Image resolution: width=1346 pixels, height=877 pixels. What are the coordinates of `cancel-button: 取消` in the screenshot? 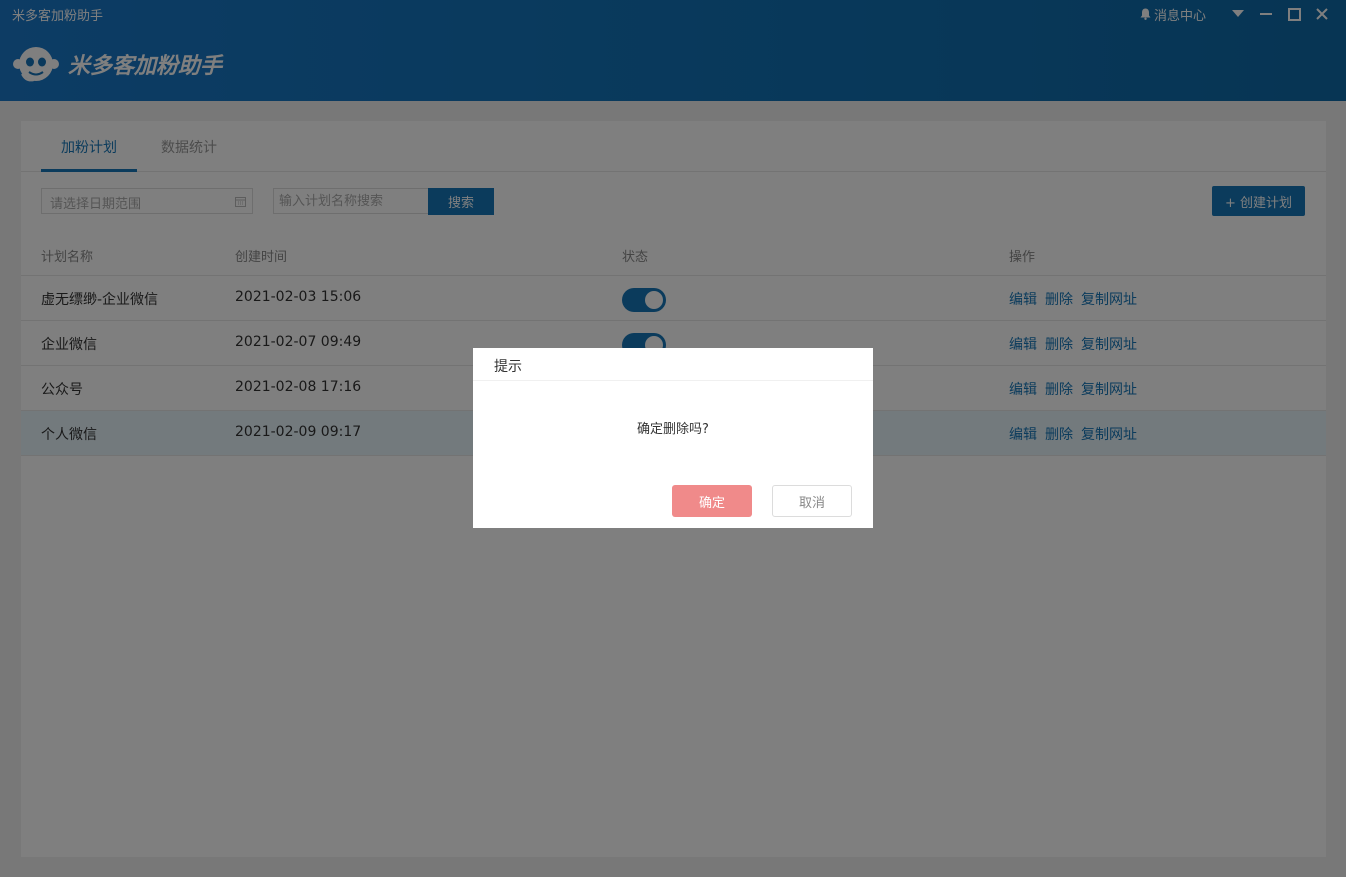 It's located at (812, 501).